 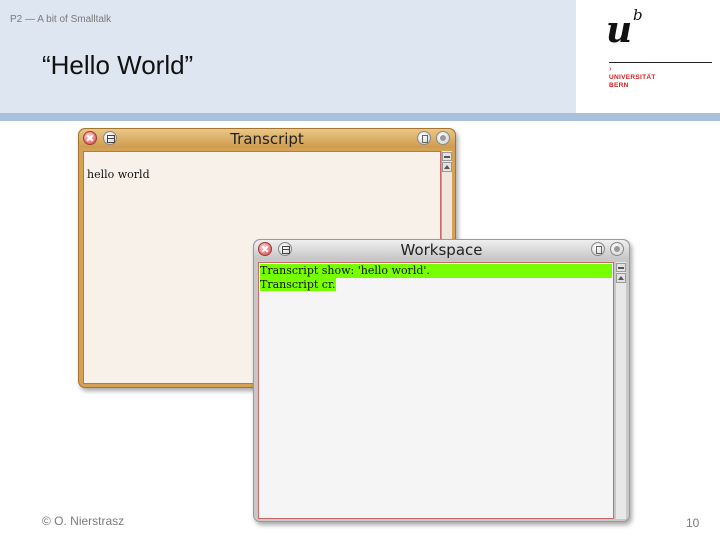 I want to click on code-line: Transcript show: 'hello world'., so click(x=436, y=271).